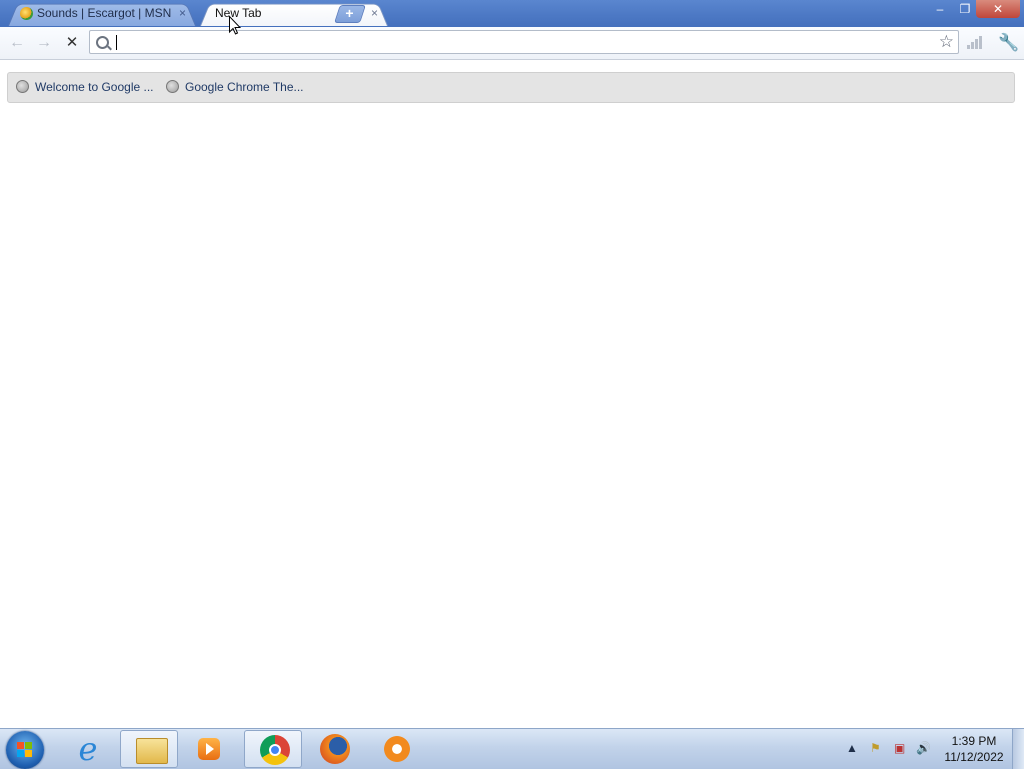  I want to click on tab-sounds-escargot: Sounds | Escargot | MSN Me ×, so click(102, 14).